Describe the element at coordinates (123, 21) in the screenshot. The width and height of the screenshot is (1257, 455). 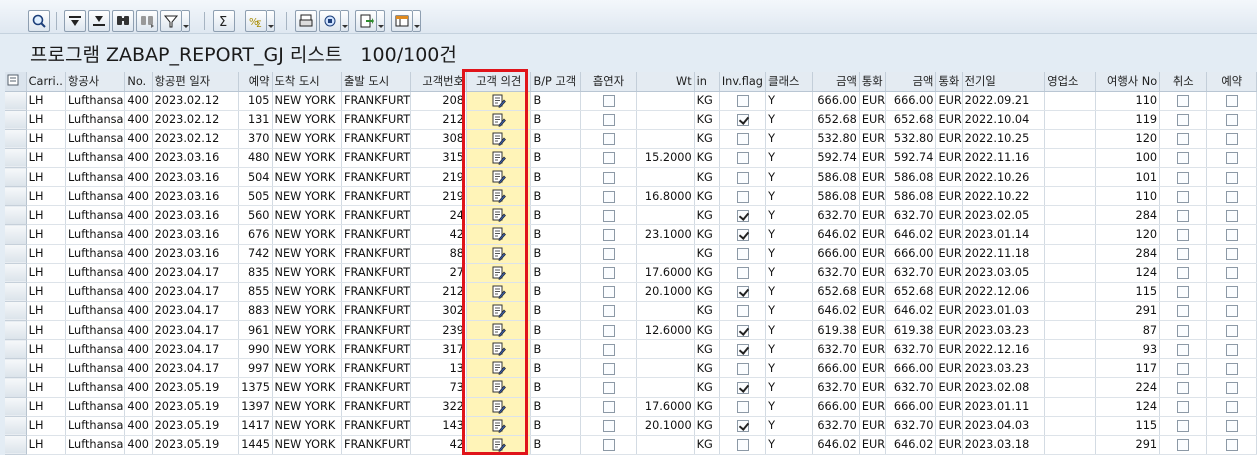
I see `find-button` at that location.